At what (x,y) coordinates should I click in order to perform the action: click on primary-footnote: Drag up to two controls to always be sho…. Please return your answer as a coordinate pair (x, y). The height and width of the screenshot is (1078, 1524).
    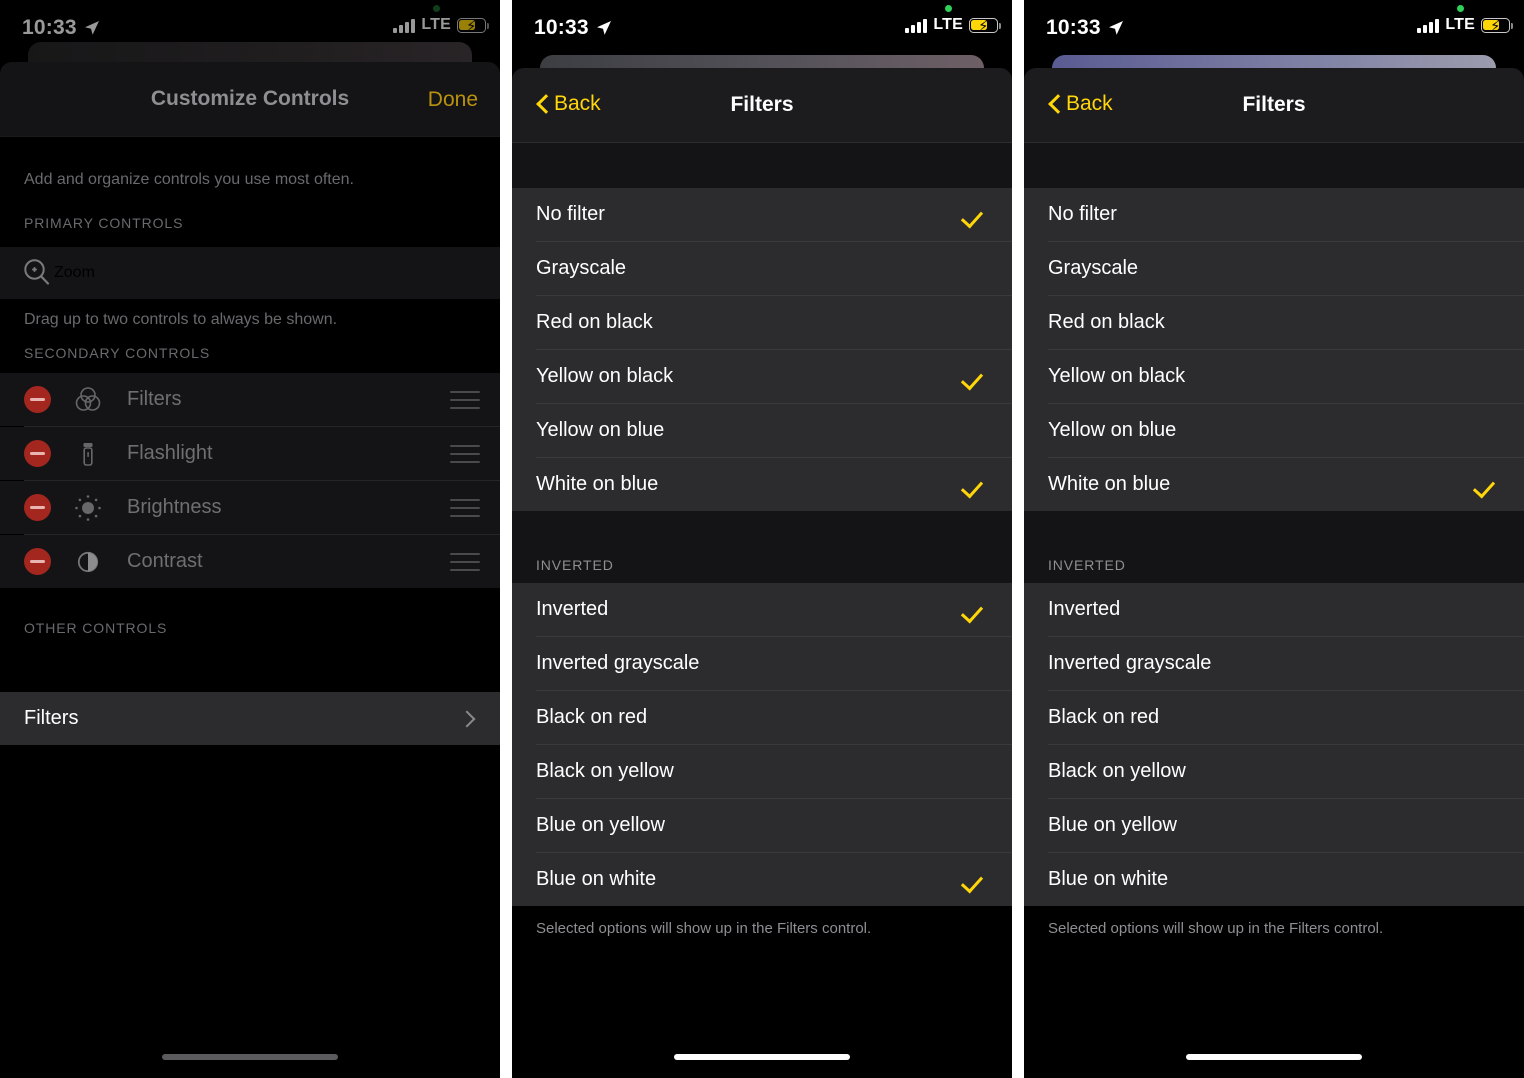
    Looking at the image, I should click on (181, 319).